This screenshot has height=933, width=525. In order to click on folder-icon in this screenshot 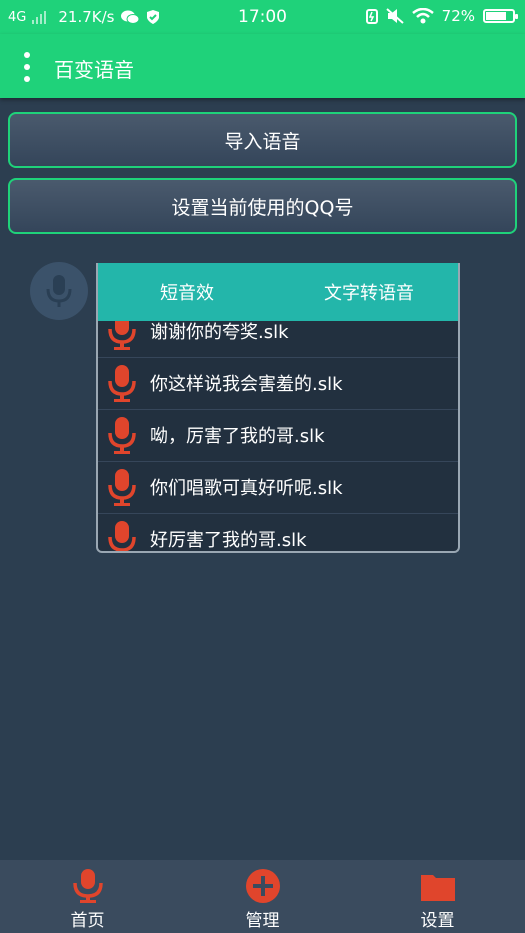, I will do `click(437, 888)`.